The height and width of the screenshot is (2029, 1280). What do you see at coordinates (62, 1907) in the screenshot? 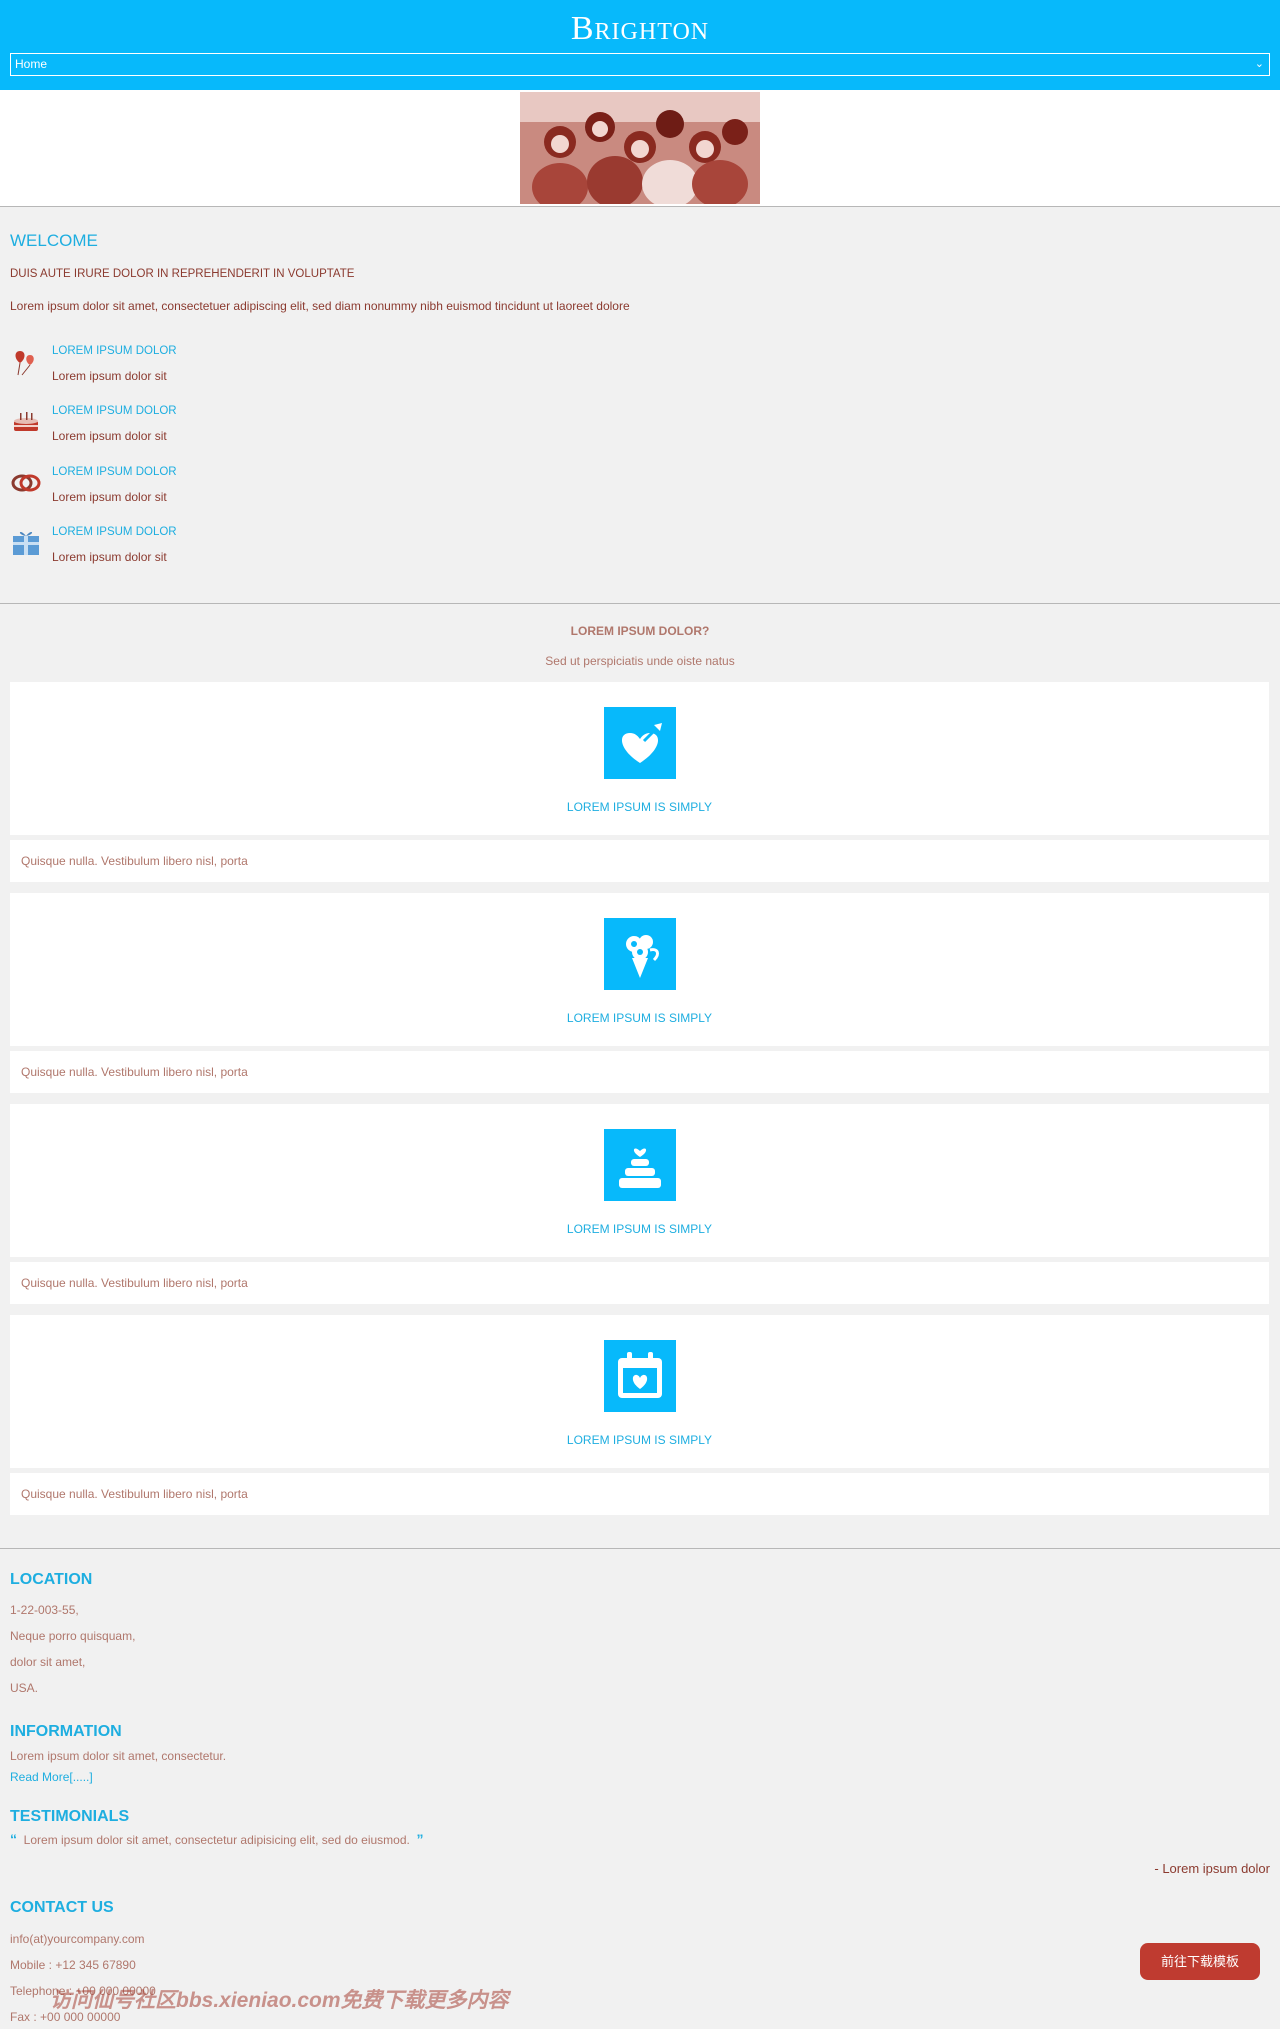
I see `contact-title: CONTACT US` at bounding box center [62, 1907].